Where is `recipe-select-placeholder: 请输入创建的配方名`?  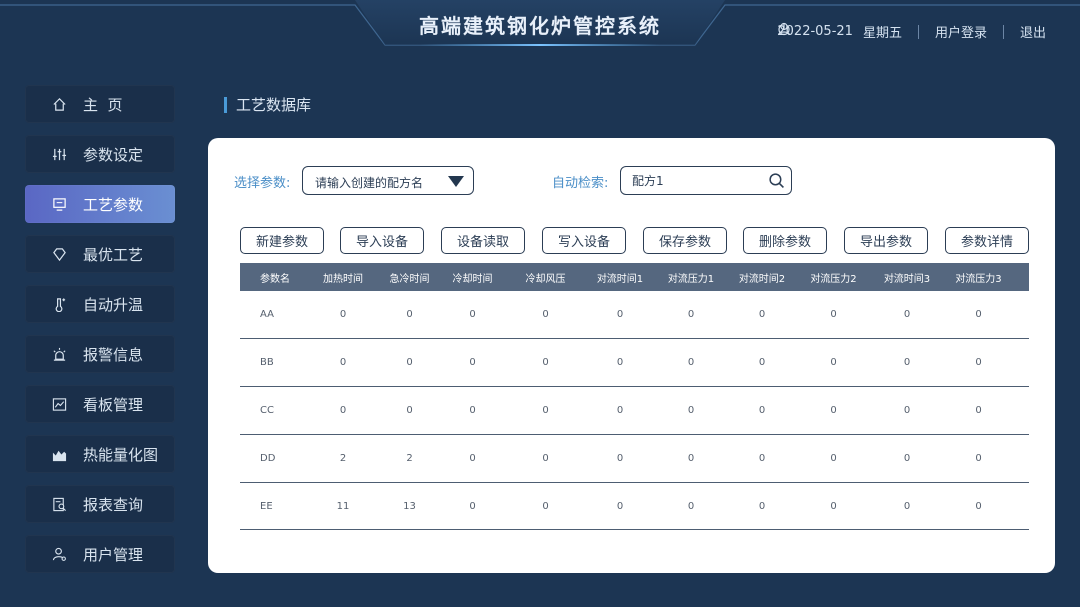 recipe-select-placeholder: 请输入创建的配方名 is located at coordinates (369, 183).